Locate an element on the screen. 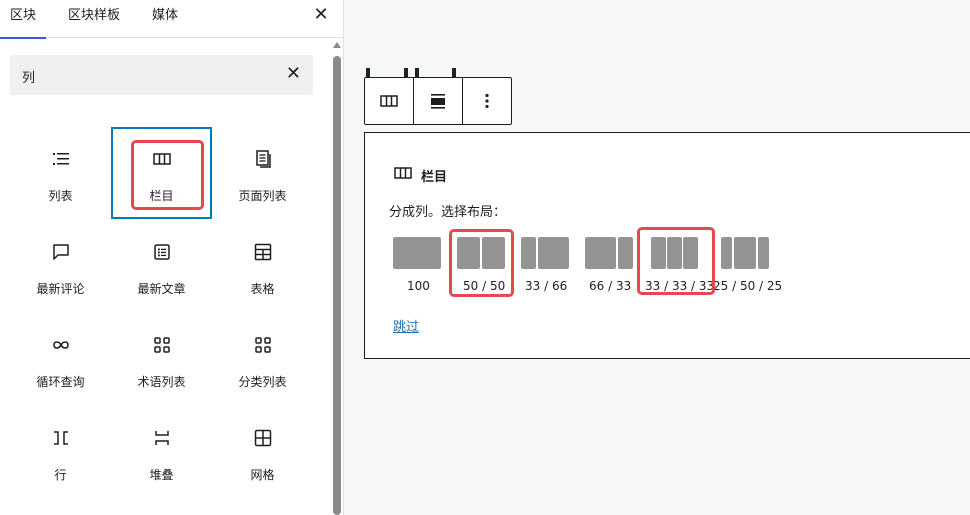  loop-icon is located at coordinates (60, 345).